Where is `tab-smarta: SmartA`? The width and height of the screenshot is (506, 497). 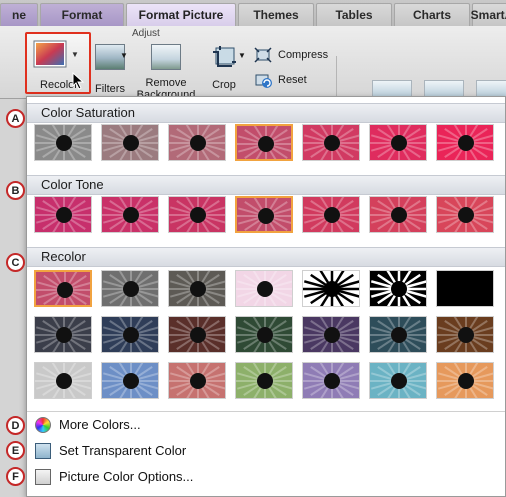 tab-smarta: SmartA is located at coordinates (488, 14).